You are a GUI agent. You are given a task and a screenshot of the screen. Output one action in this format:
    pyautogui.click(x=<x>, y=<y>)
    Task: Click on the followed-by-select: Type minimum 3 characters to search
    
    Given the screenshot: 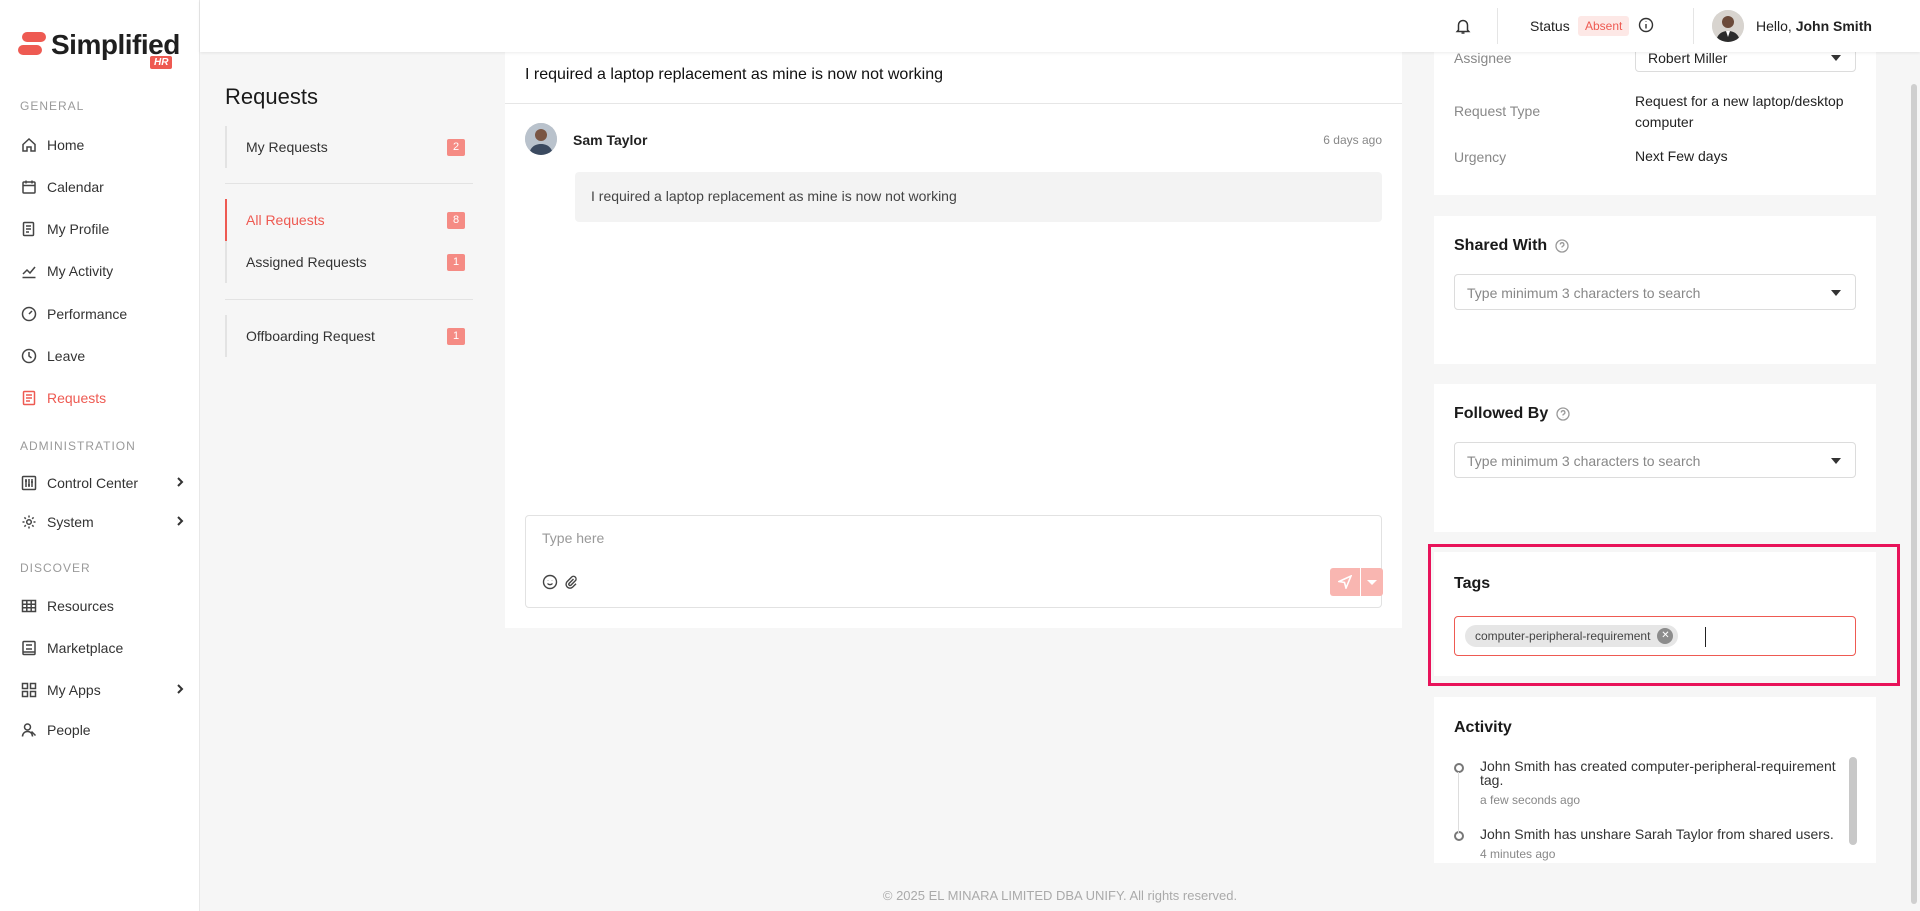 What is the action you would take?
    pyautogui.click(x=1655, y=460)
    